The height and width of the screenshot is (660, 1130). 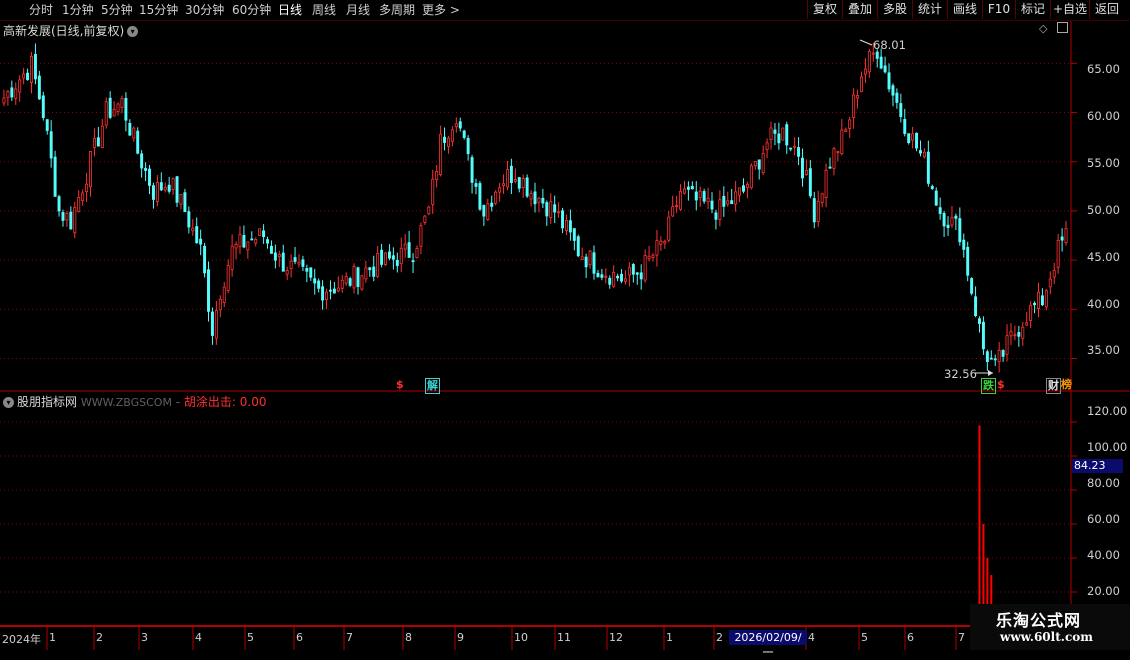 I want to click on unlock-marker: 解, so click(x=432, y=386).